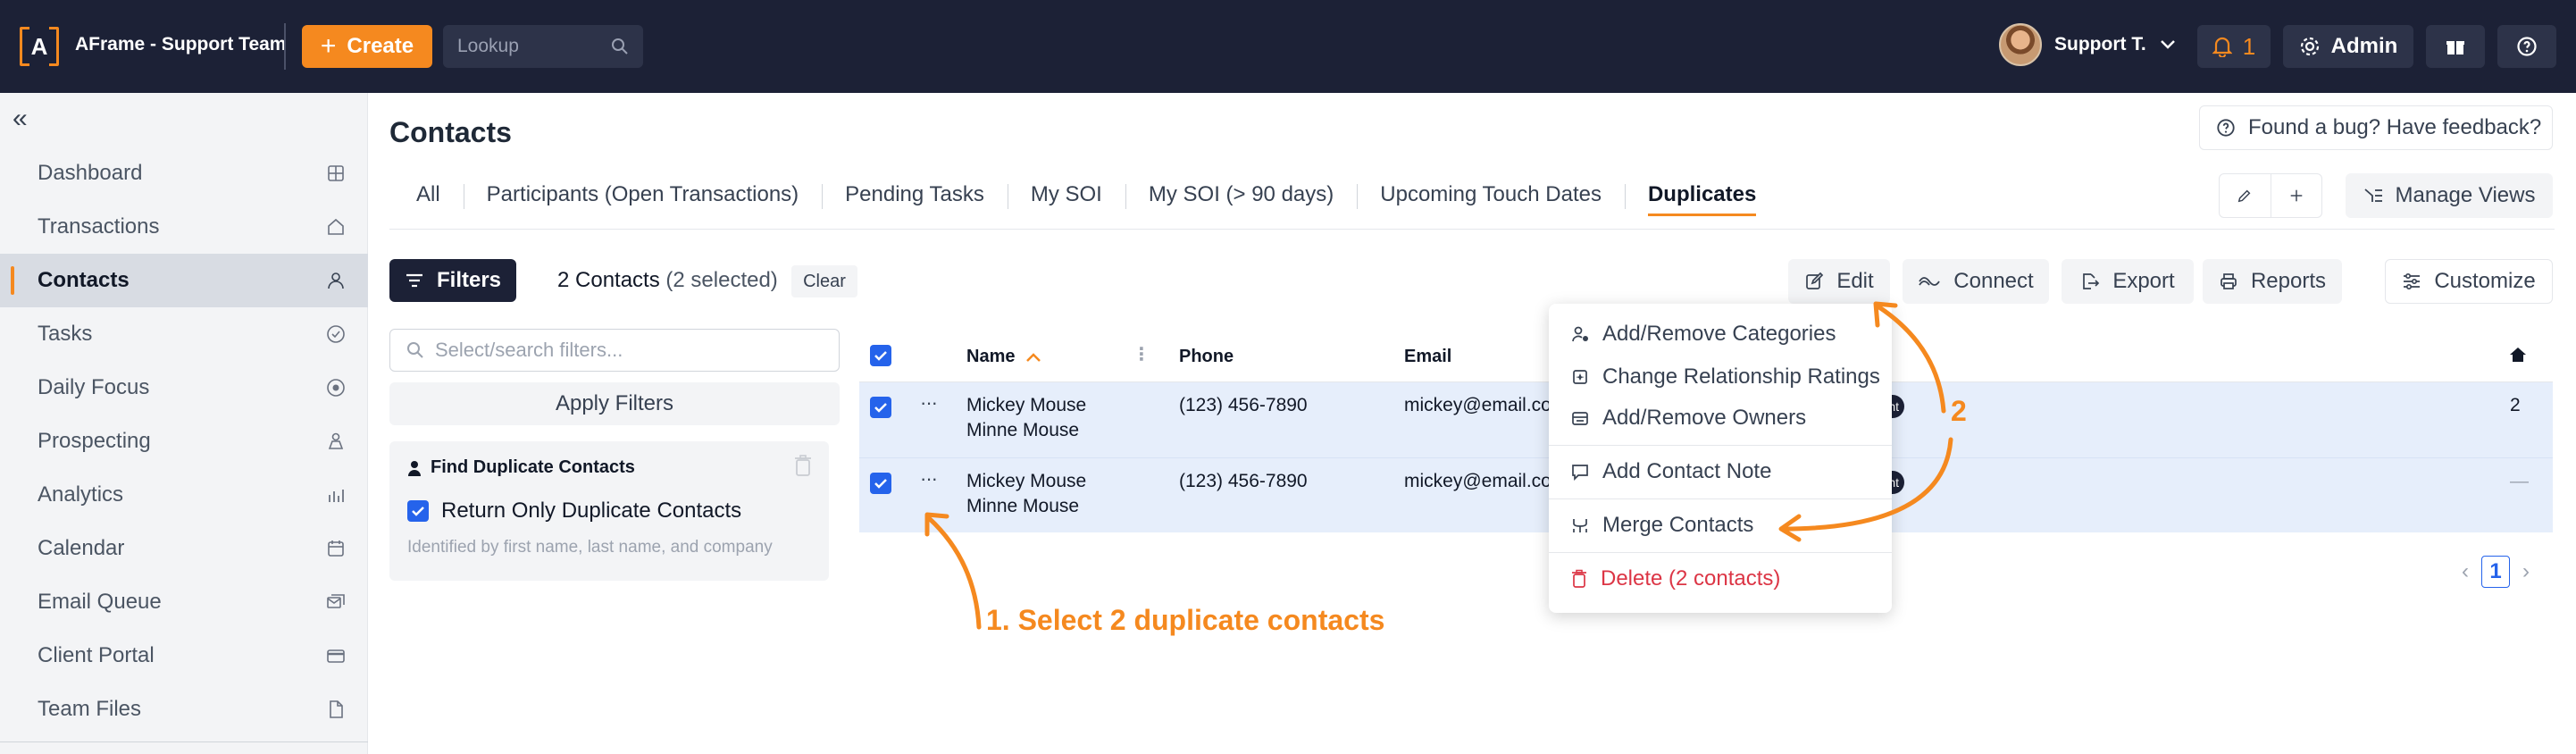 The width and height of the screenshot is (2576, 754). Describe the element at coordinates (469, 280) in the screenshot. I see `filters-label: Filters` at that location.